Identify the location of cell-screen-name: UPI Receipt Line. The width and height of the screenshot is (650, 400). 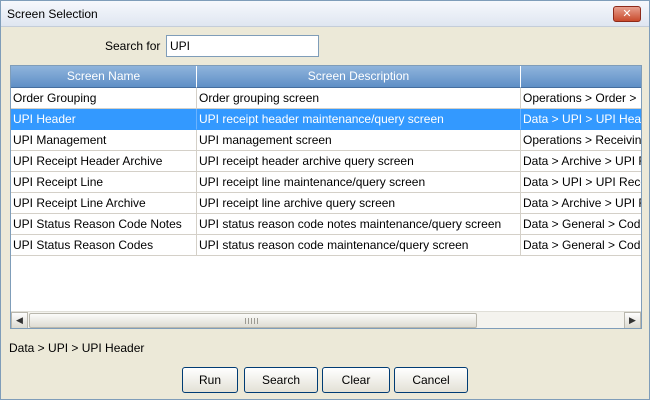
(104, 182).